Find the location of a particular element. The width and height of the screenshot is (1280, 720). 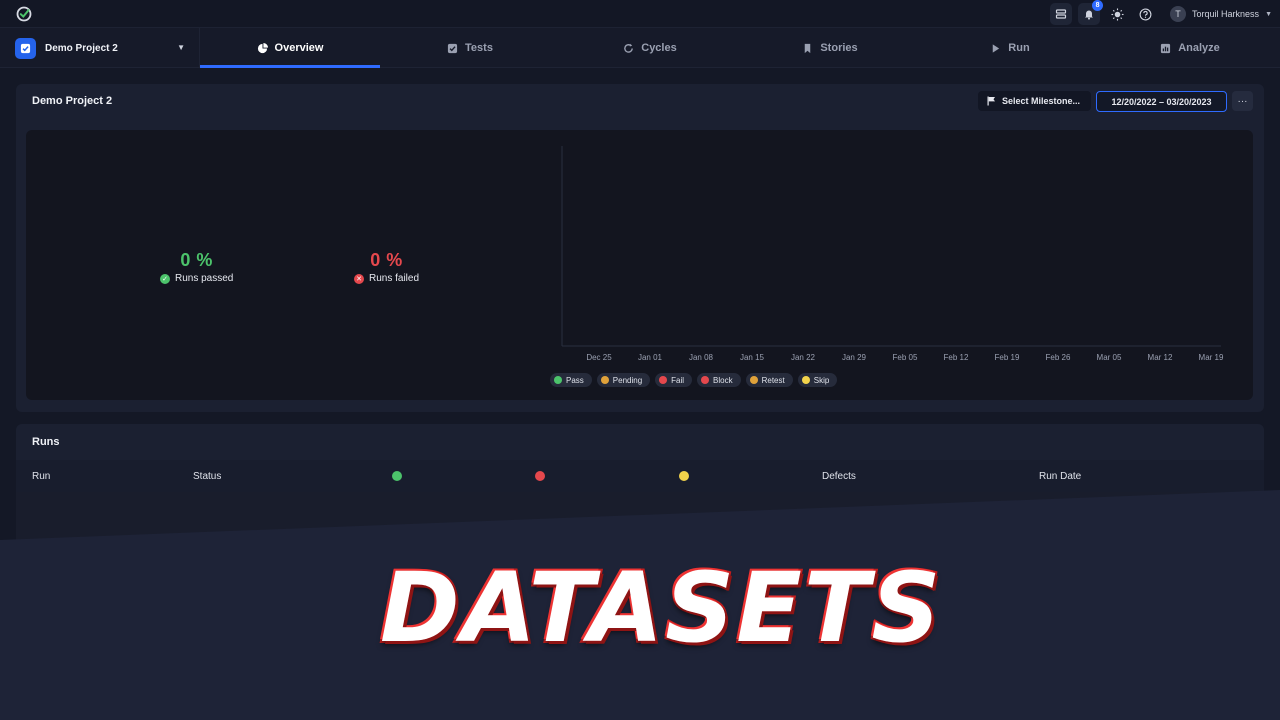

avatar: T is located at coordinates (1178, 14).